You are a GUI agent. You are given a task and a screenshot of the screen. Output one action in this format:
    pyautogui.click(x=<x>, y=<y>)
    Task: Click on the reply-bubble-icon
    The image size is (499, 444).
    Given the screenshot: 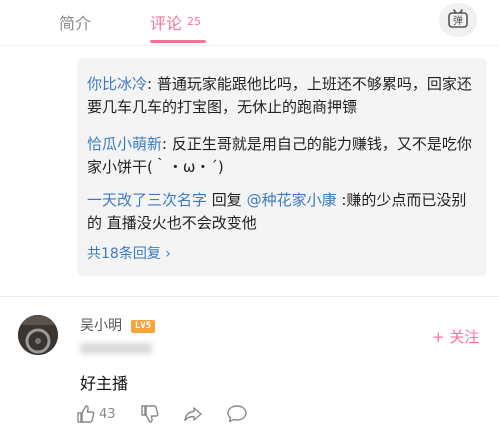 What is the action you would take?
    pyautogui.click(x=237, y=414)
    